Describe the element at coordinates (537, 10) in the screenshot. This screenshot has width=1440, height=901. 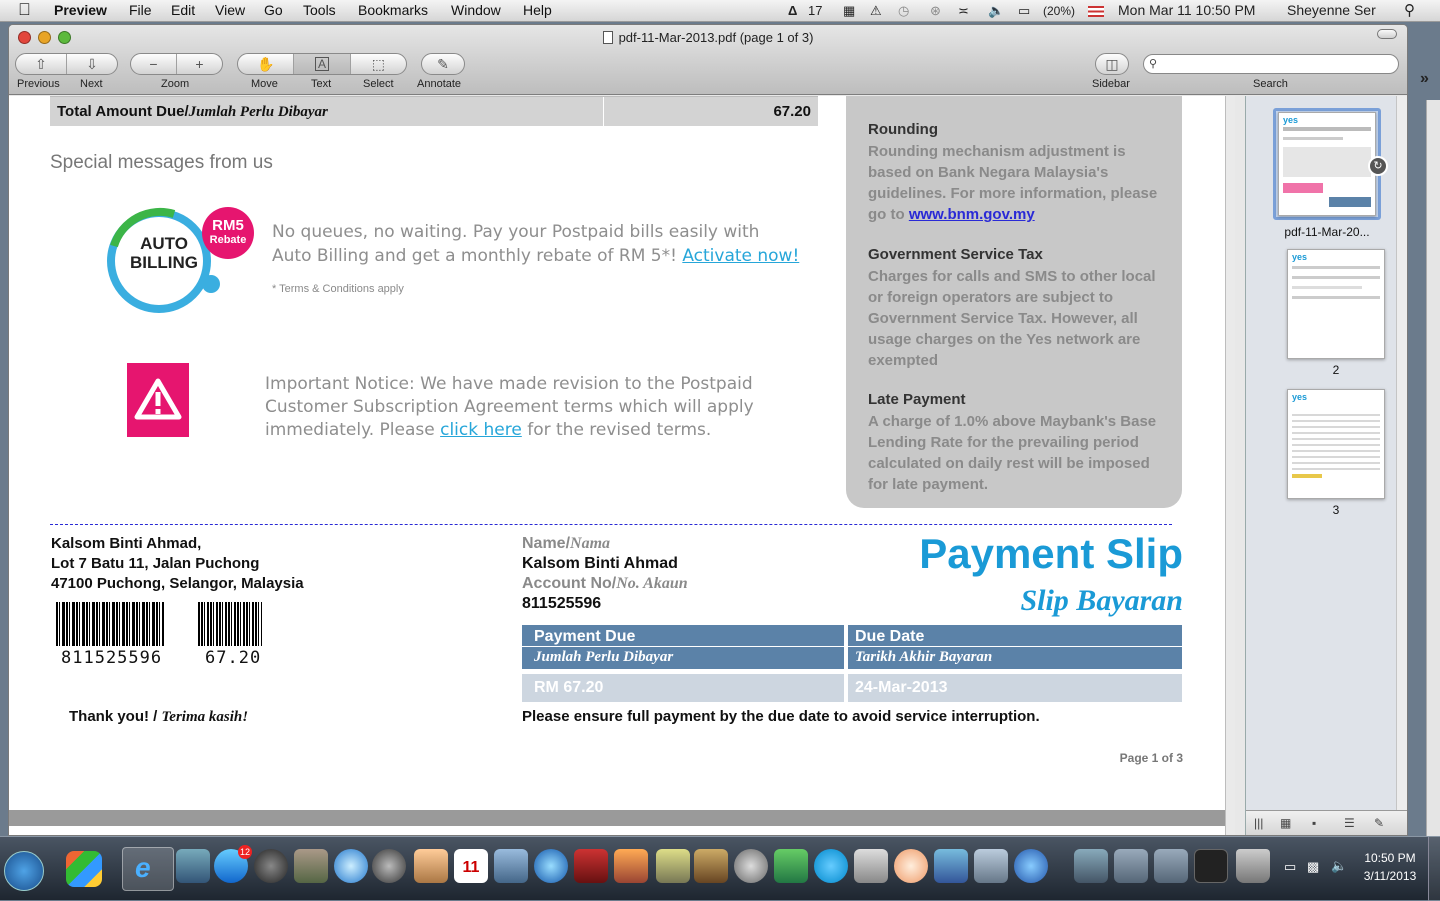
I see `menu-help: Help` at that location.